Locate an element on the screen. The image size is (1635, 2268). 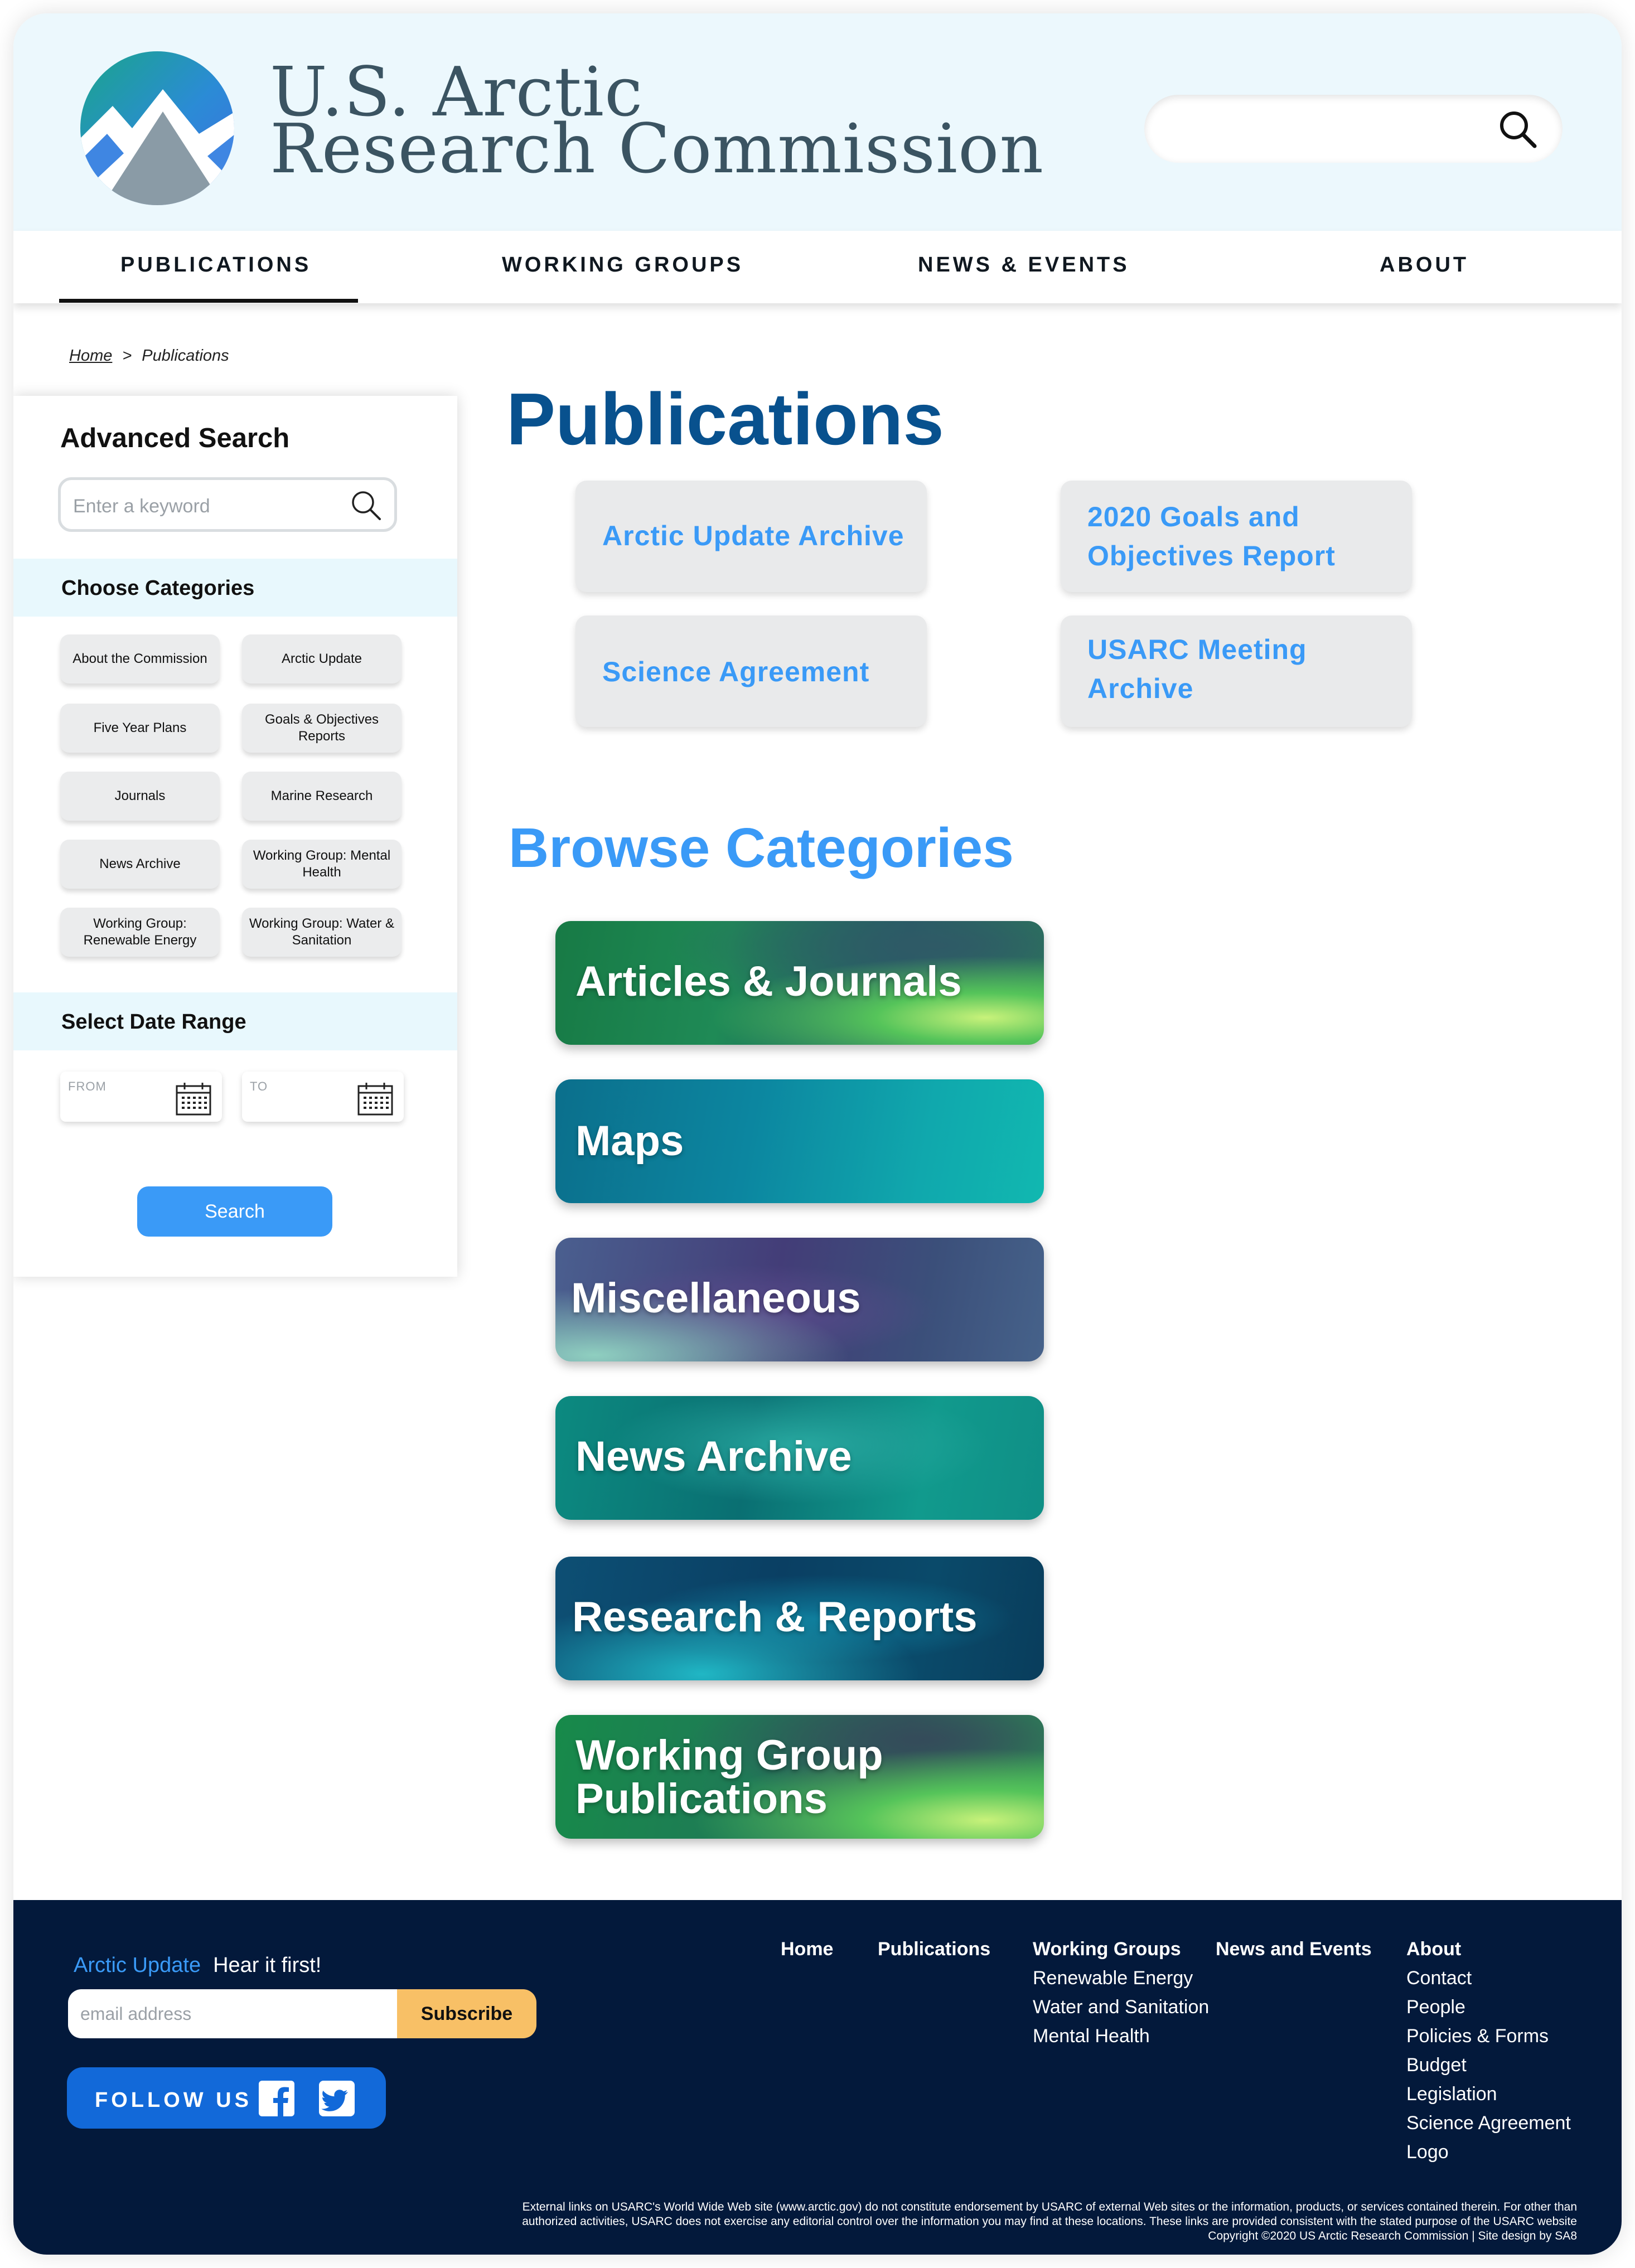
date-range-heading: Select Date Range is located at coordinates (153, 1022).